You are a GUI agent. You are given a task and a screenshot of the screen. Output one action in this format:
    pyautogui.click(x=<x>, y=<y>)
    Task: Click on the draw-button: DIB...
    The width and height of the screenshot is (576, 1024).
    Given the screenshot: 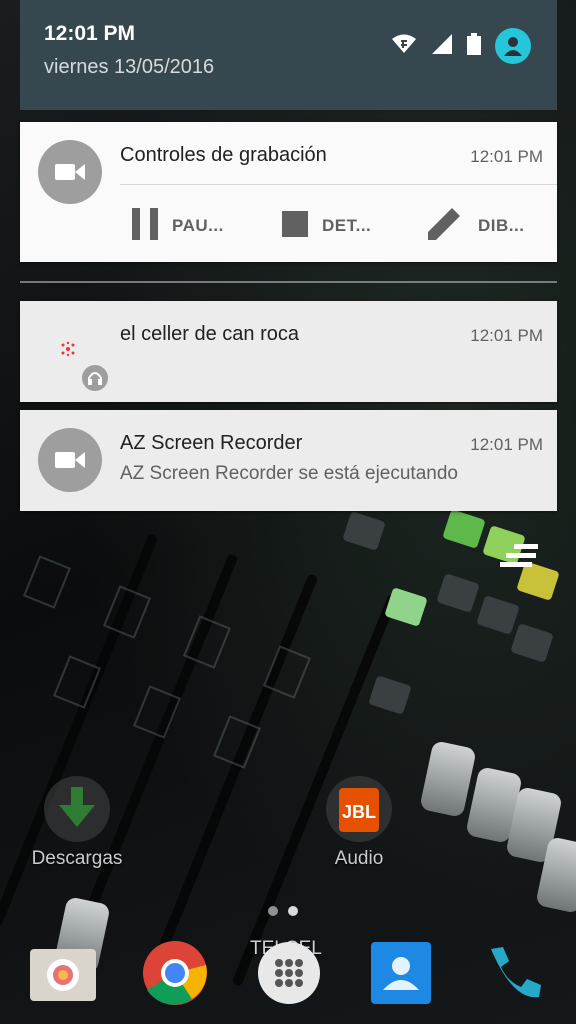 What is the action you would take?
    pyautogui.click(x=474, y=226)
    